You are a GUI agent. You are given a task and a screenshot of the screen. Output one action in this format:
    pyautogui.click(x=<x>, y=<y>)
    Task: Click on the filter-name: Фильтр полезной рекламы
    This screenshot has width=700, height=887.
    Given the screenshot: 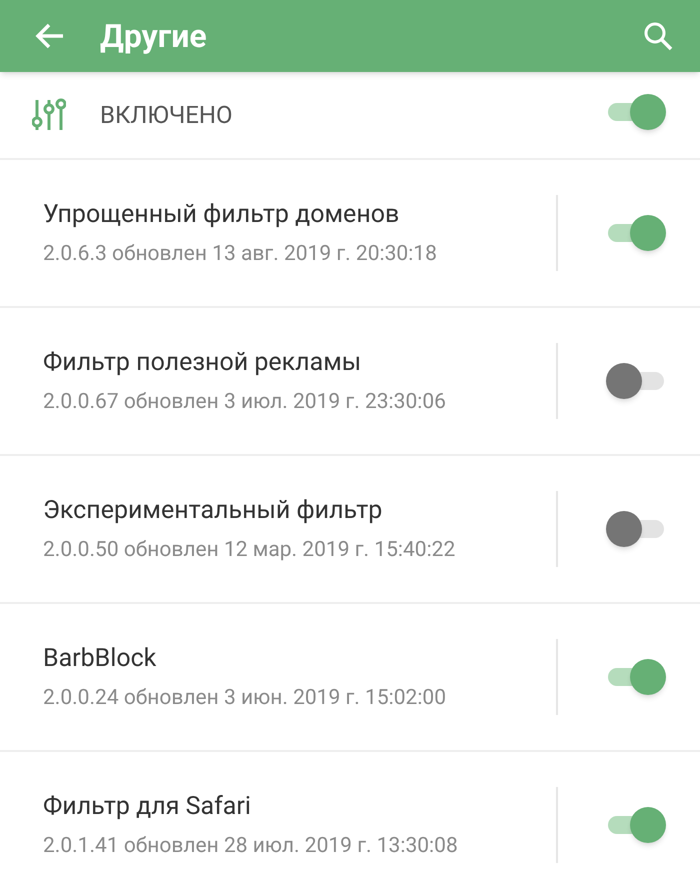 What is the action you would take?
    pyautogui.click(x=202, y=362)
    